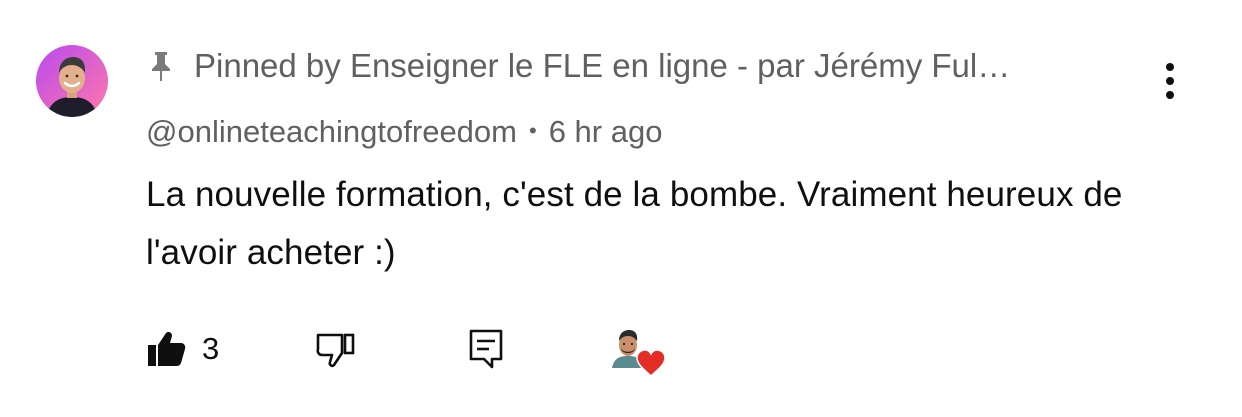  I want to click on like-count: 3, so click(211, 348).